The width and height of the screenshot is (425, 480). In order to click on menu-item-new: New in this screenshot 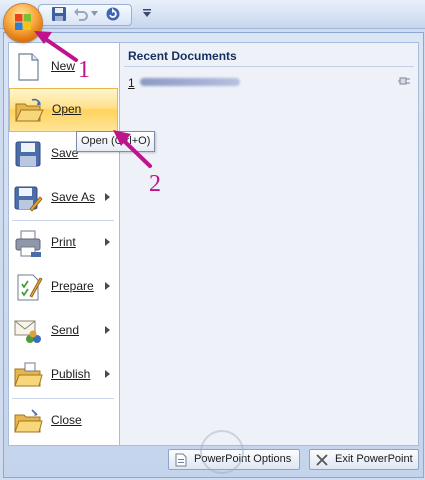, I will do `click(63, 67)`.